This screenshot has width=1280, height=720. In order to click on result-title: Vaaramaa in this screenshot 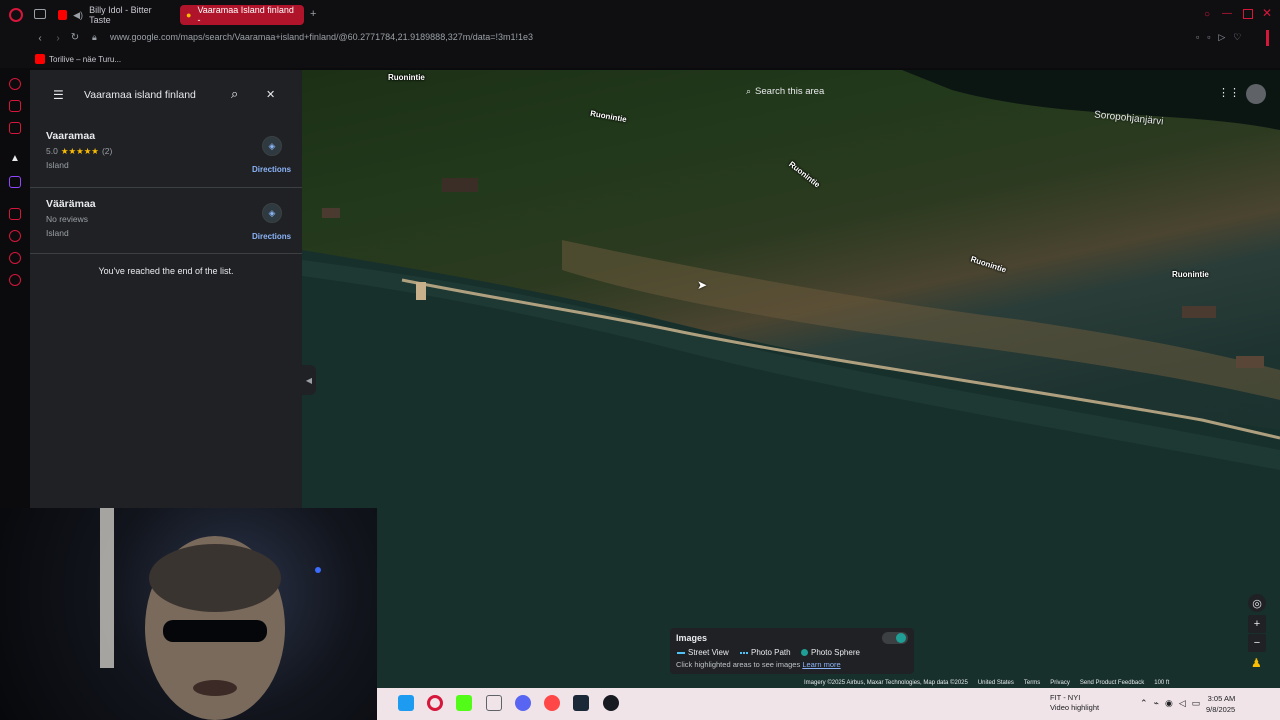, I will do `click(70, 136)`.